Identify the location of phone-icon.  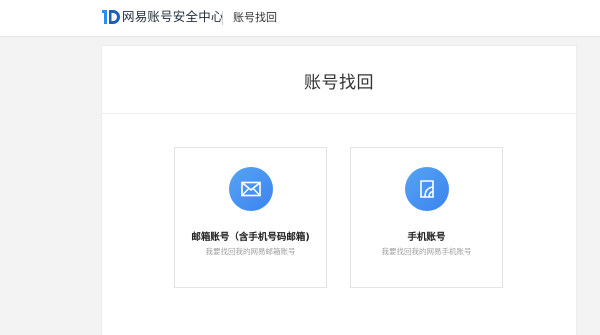
(427, 189).